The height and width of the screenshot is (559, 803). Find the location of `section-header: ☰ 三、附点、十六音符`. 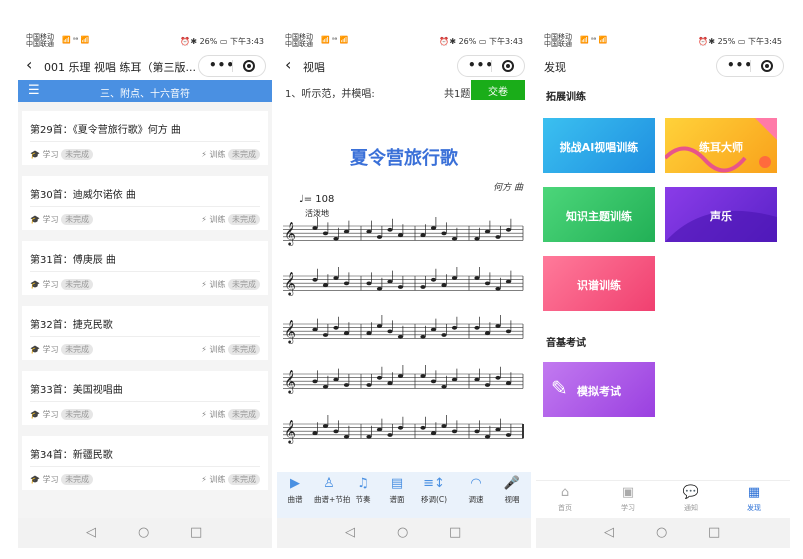

section-header: ☰ 三、附点、十六音符 is located at coordinates (145, 91).